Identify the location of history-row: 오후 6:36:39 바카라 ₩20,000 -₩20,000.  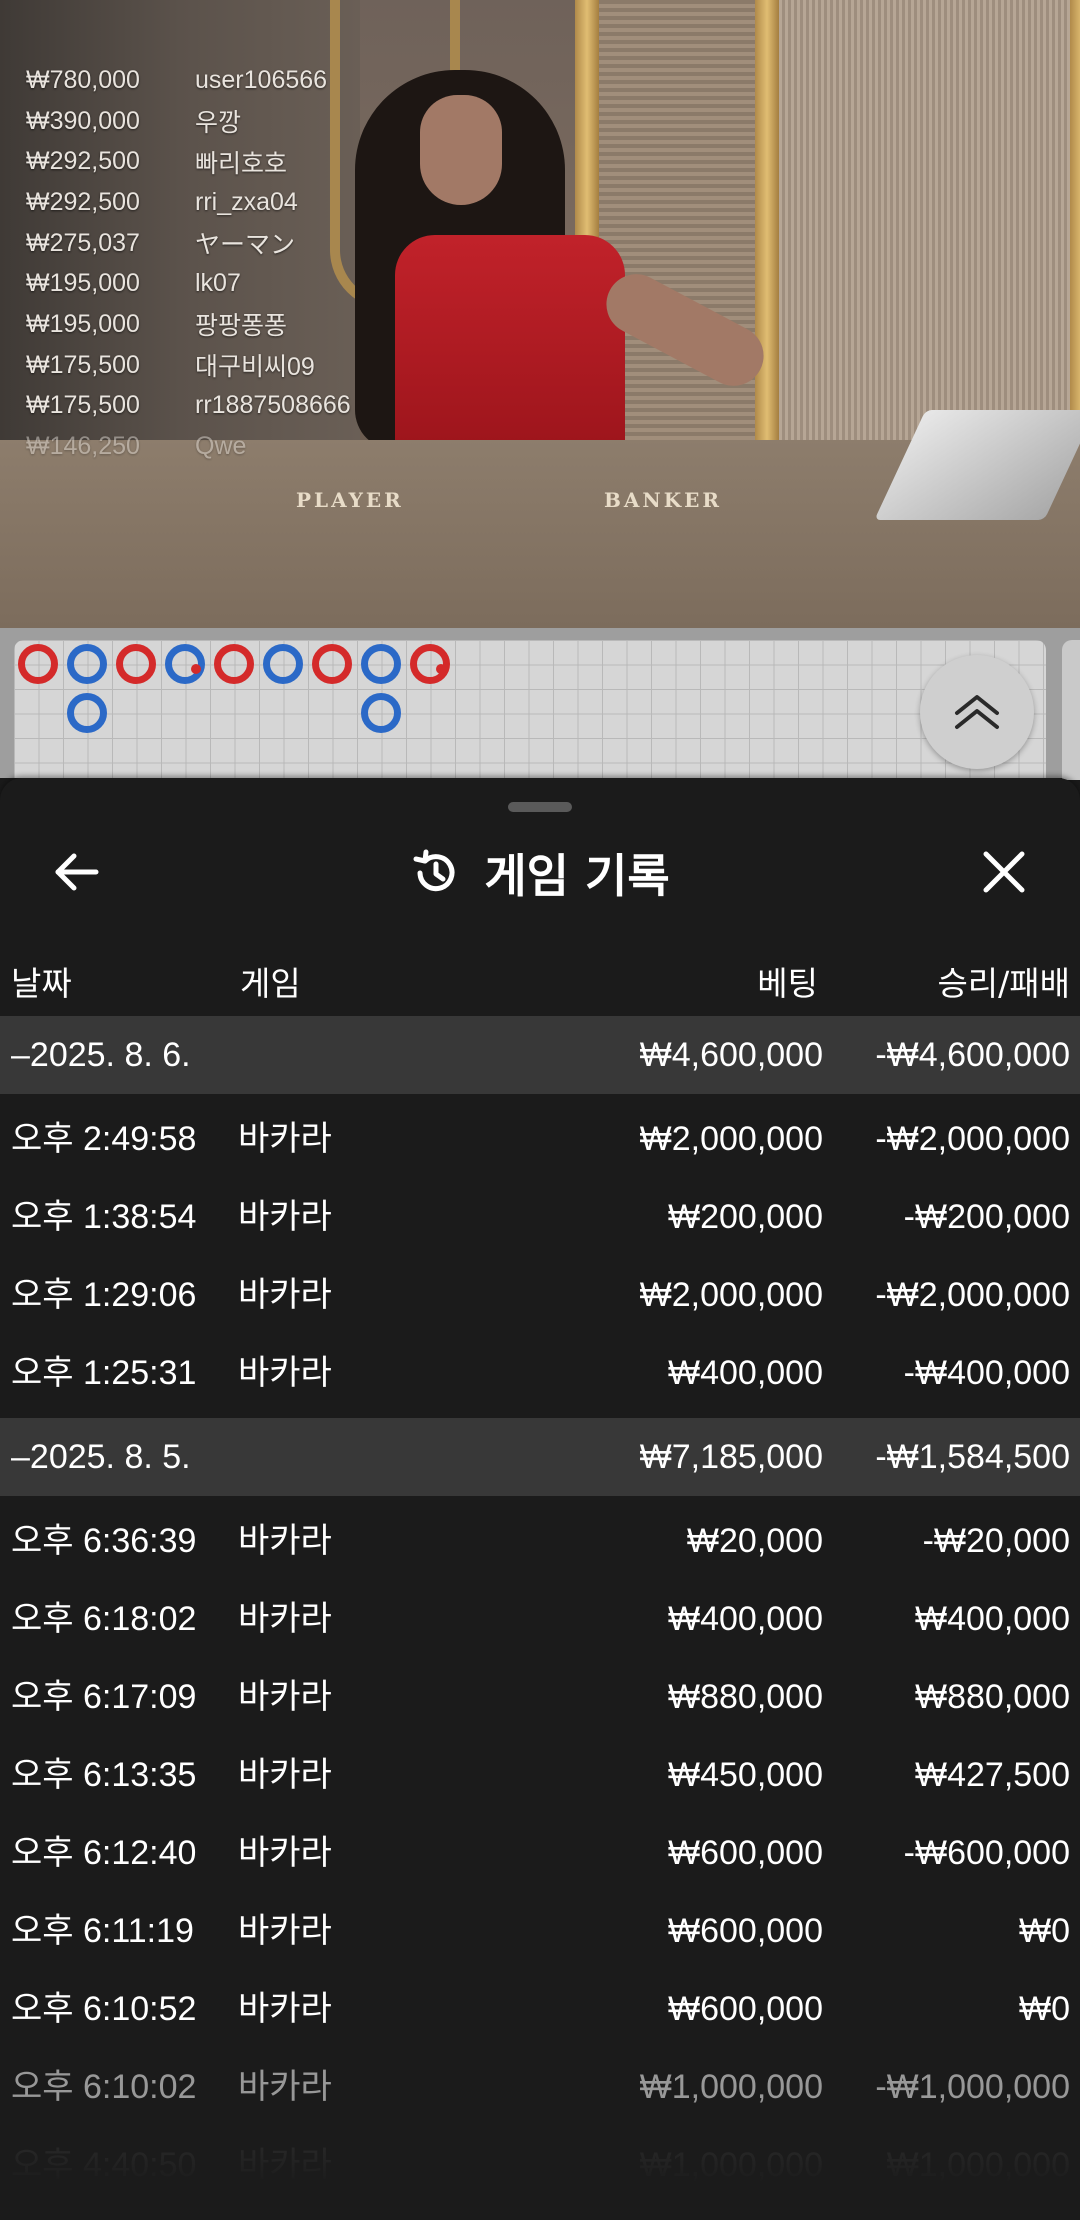
(540, 1541).